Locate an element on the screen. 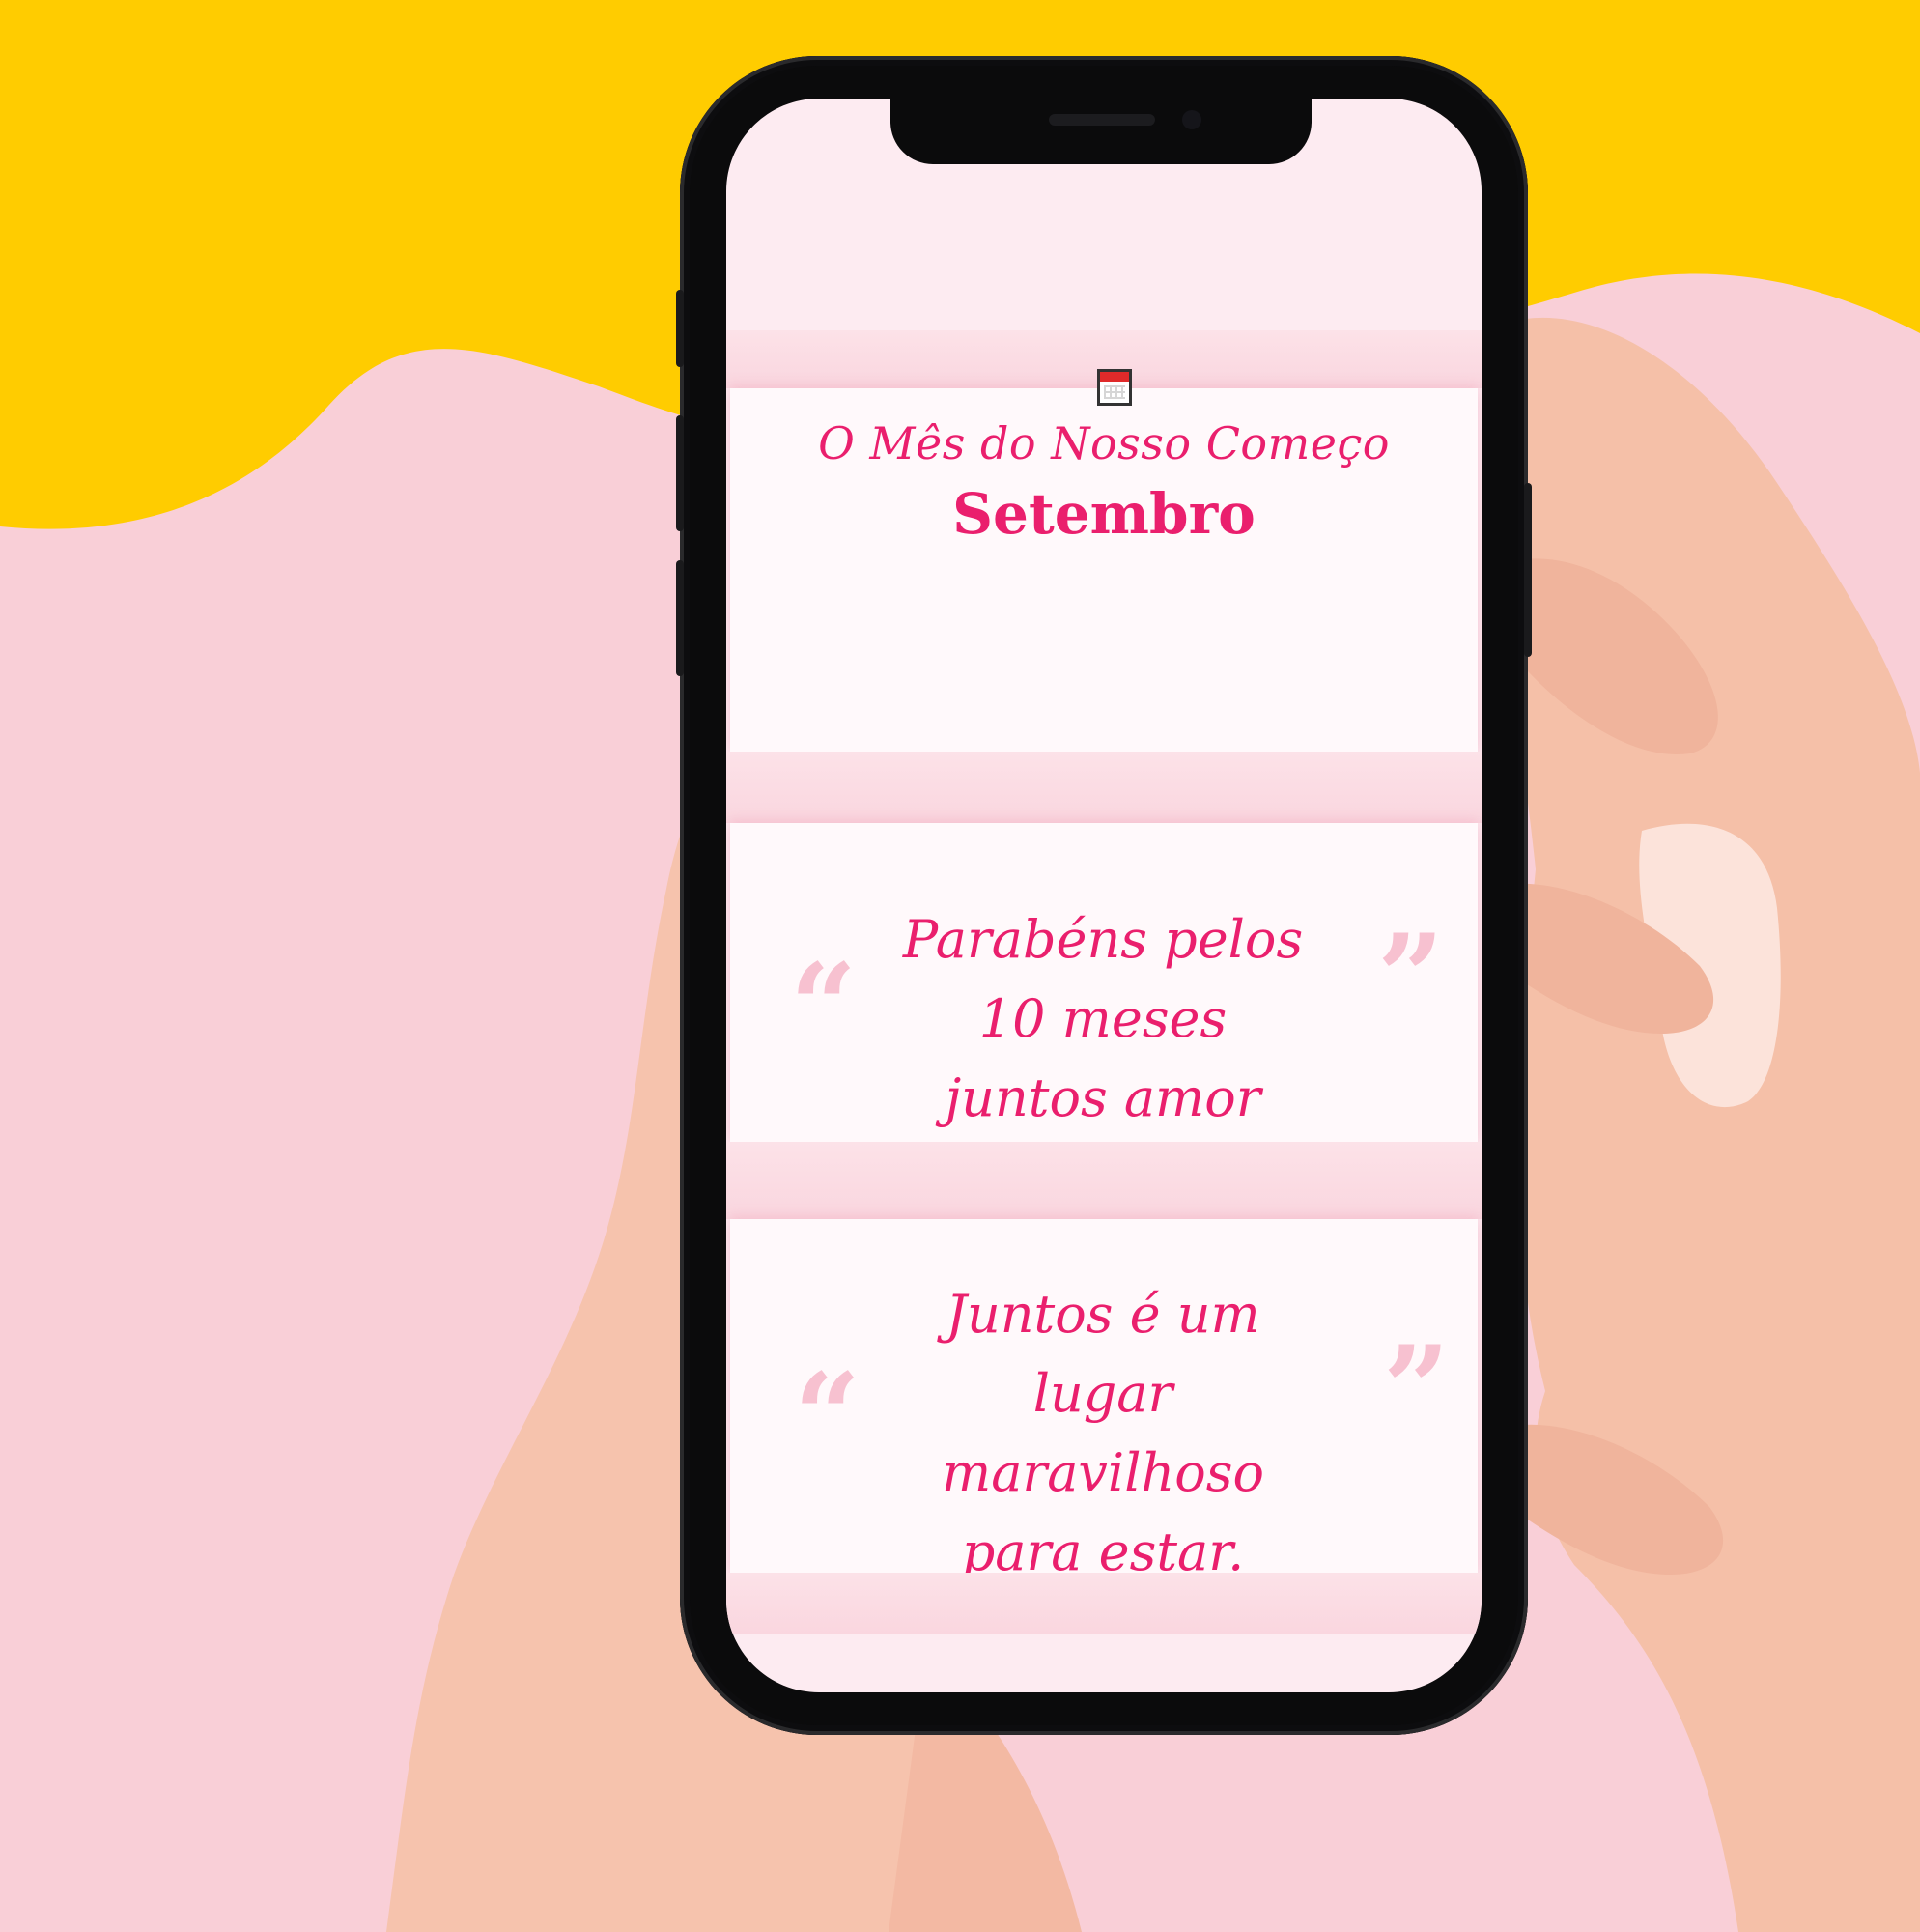 This screenshot has width=1920, height=1932. header-card-month: Setembro is located at coordinates (1104, 514).